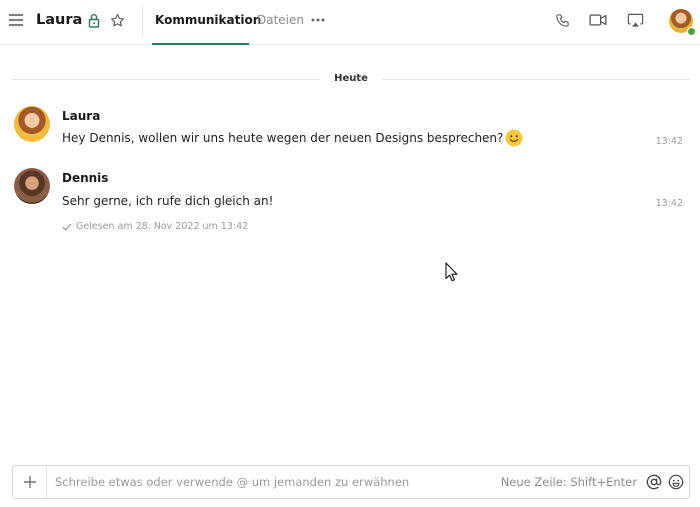  Describe the element at coordinates (85, 178) in the screenshot. I see `message-sender: Dennis` at that location.